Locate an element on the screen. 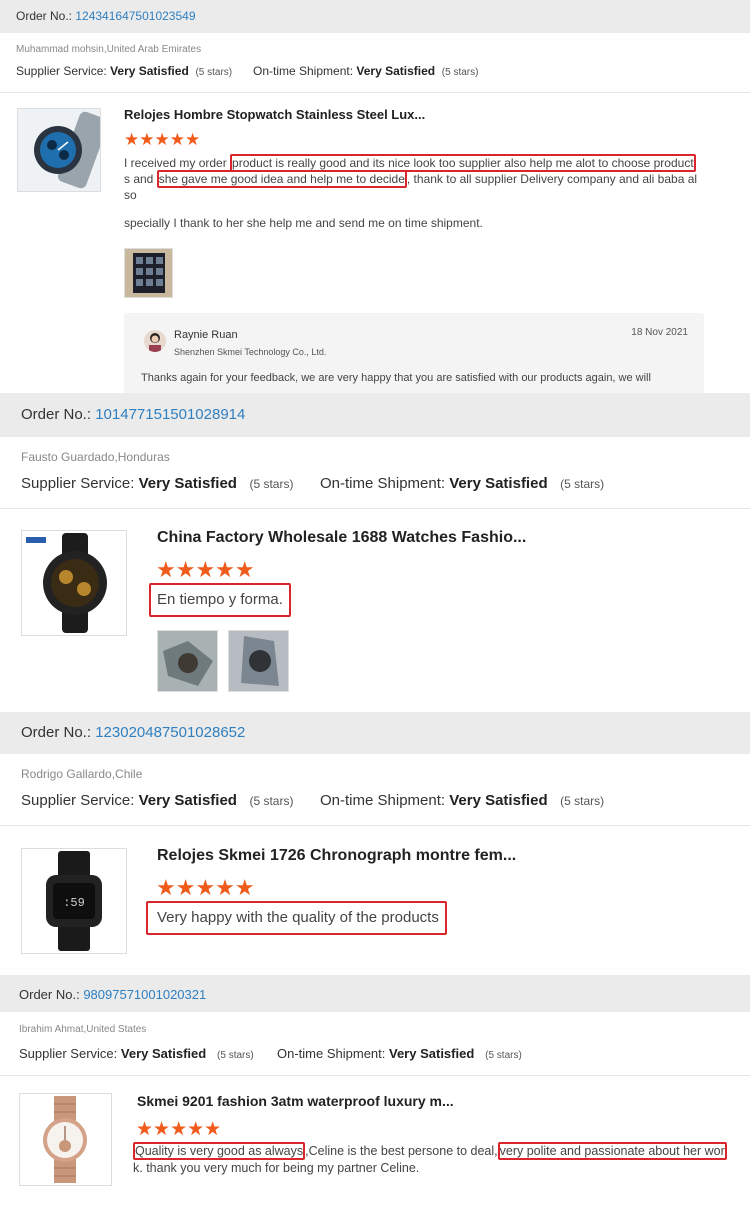  review-text: En tiempo y forma. is located at coordinates (220, 600).